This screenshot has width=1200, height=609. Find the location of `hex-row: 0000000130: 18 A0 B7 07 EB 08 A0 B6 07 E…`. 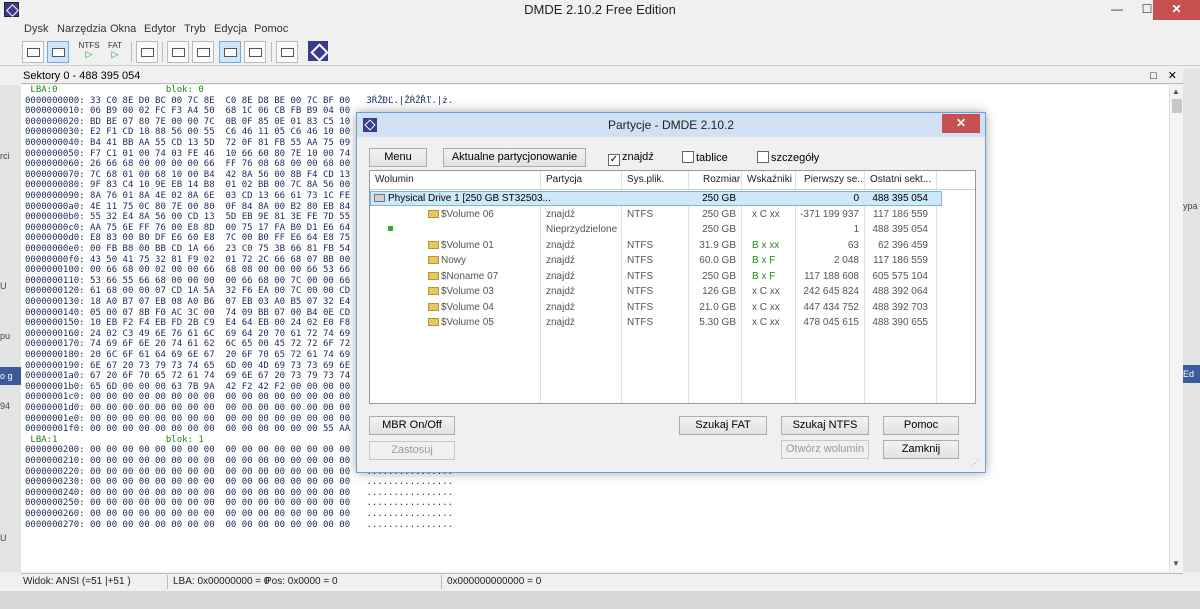

hex-row: 0000000130: 18 A0 B7 07 EB 08 A0 B6 07 E… is located at coordinates (187, 302).